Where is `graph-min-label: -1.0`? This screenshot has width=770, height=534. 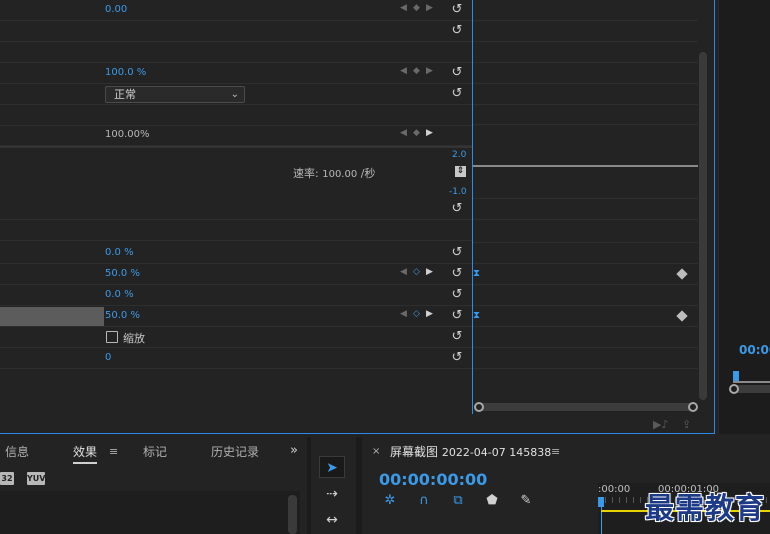
graph-min-label: -1.0 is located at coordinates (458, 192).